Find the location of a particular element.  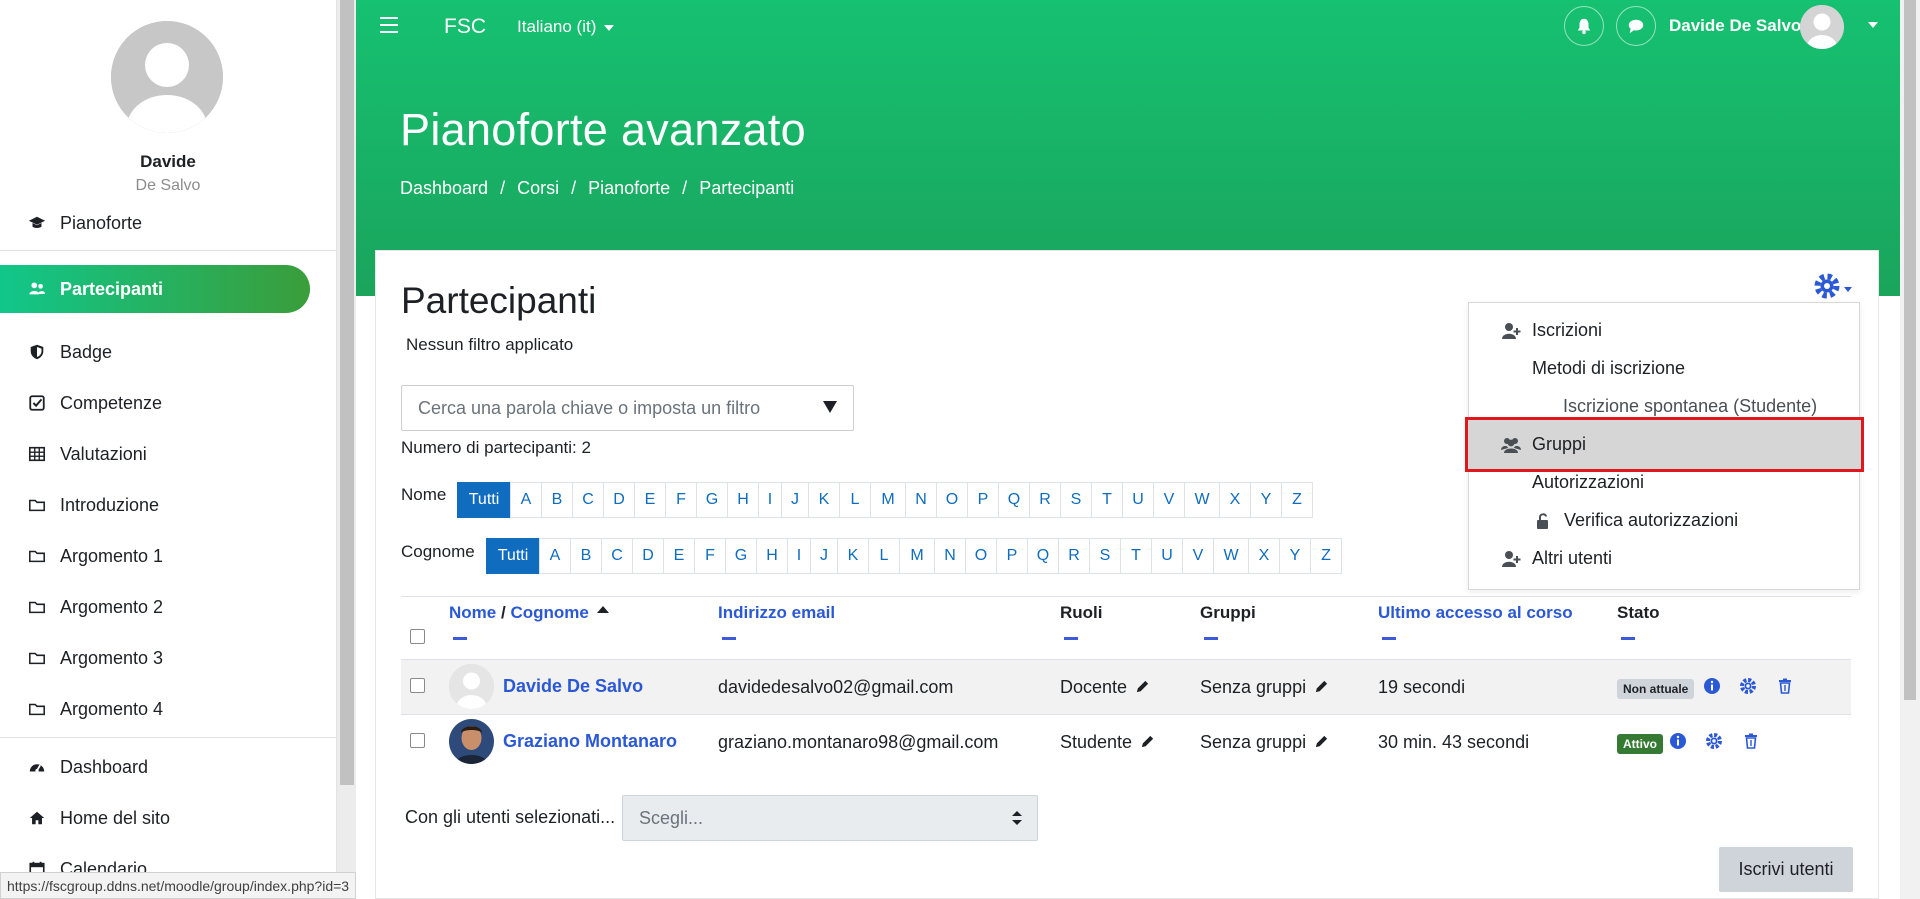

first-name-filter-letter: J is located at coordinates (795, 500).